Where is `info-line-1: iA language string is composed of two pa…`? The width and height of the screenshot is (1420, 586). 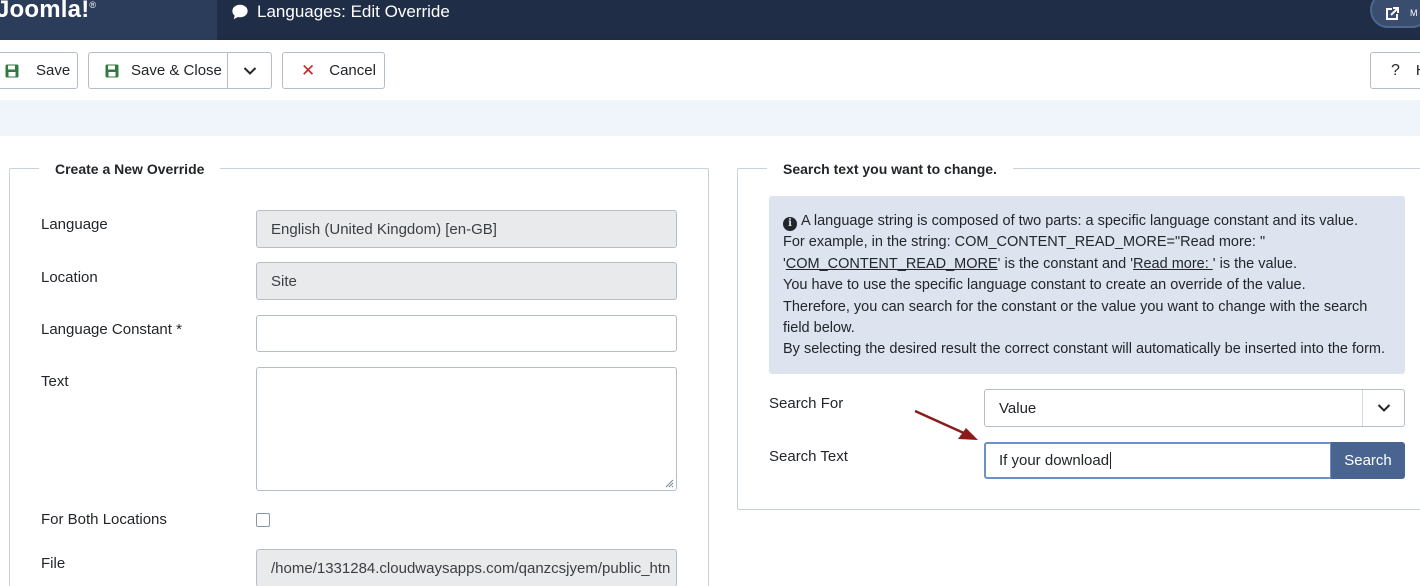 info-line-1: iA language string is composed of two pa… is located at coordinates (1087, 221).